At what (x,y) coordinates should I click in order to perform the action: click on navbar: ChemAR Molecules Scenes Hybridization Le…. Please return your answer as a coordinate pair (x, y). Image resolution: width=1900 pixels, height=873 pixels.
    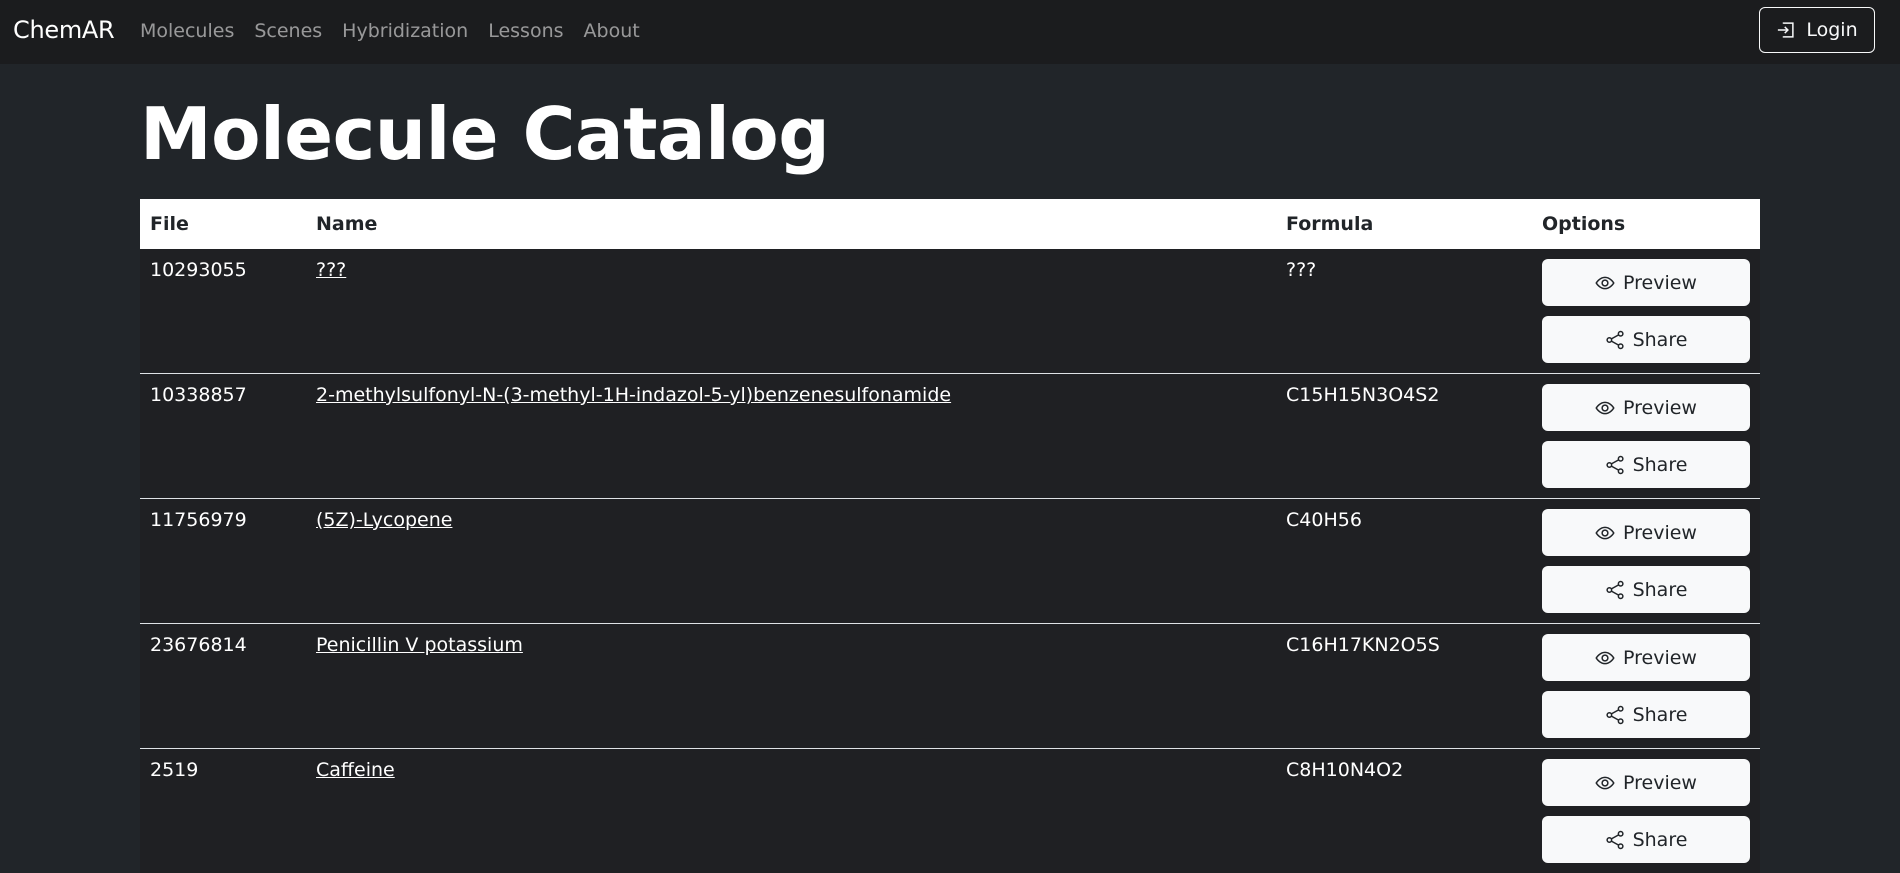
    Looking at the image, I should click on (950, 32).